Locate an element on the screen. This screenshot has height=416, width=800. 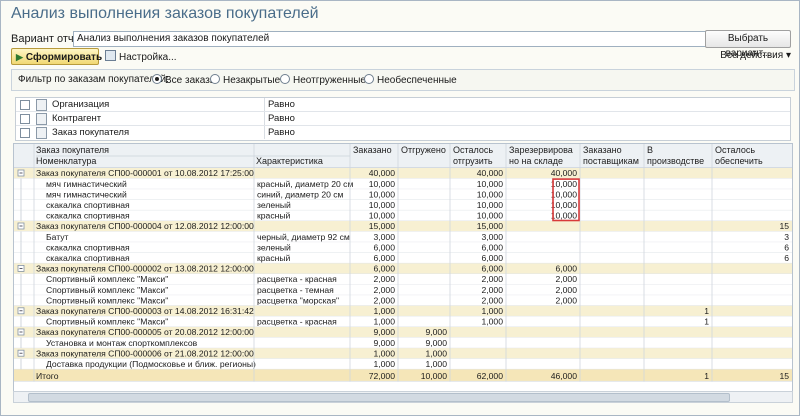
cell-ordered: 15,000 is located at coordinates (382, 226).